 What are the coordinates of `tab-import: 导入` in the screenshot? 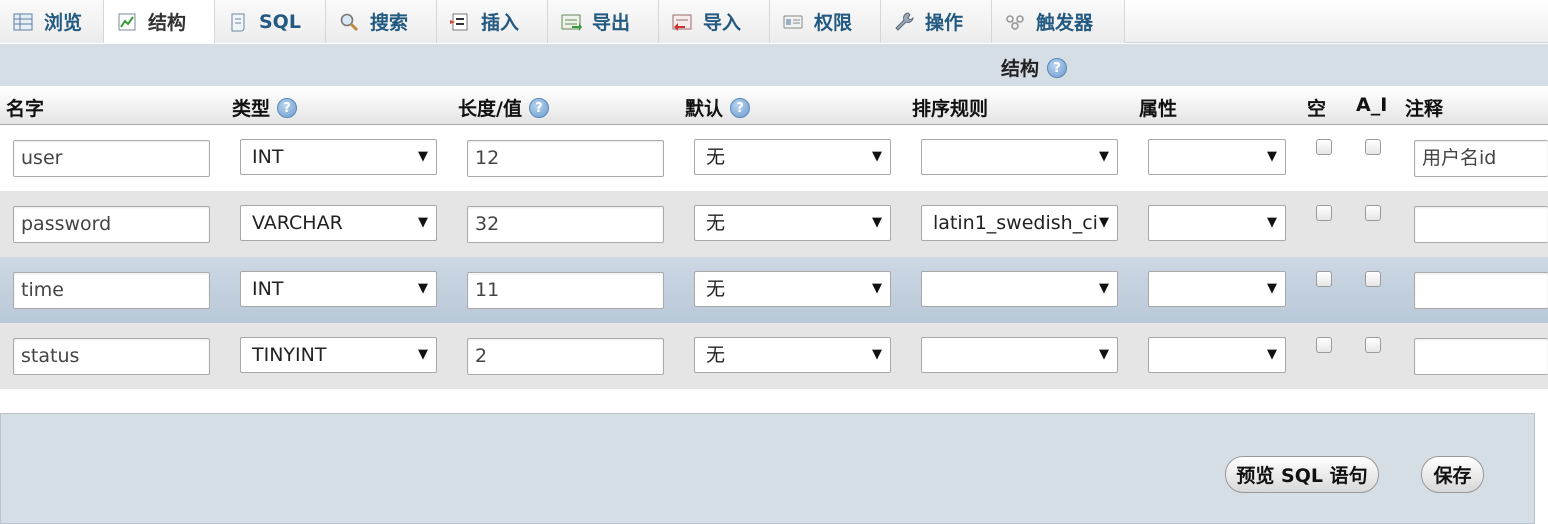 It's located at (714, 21).